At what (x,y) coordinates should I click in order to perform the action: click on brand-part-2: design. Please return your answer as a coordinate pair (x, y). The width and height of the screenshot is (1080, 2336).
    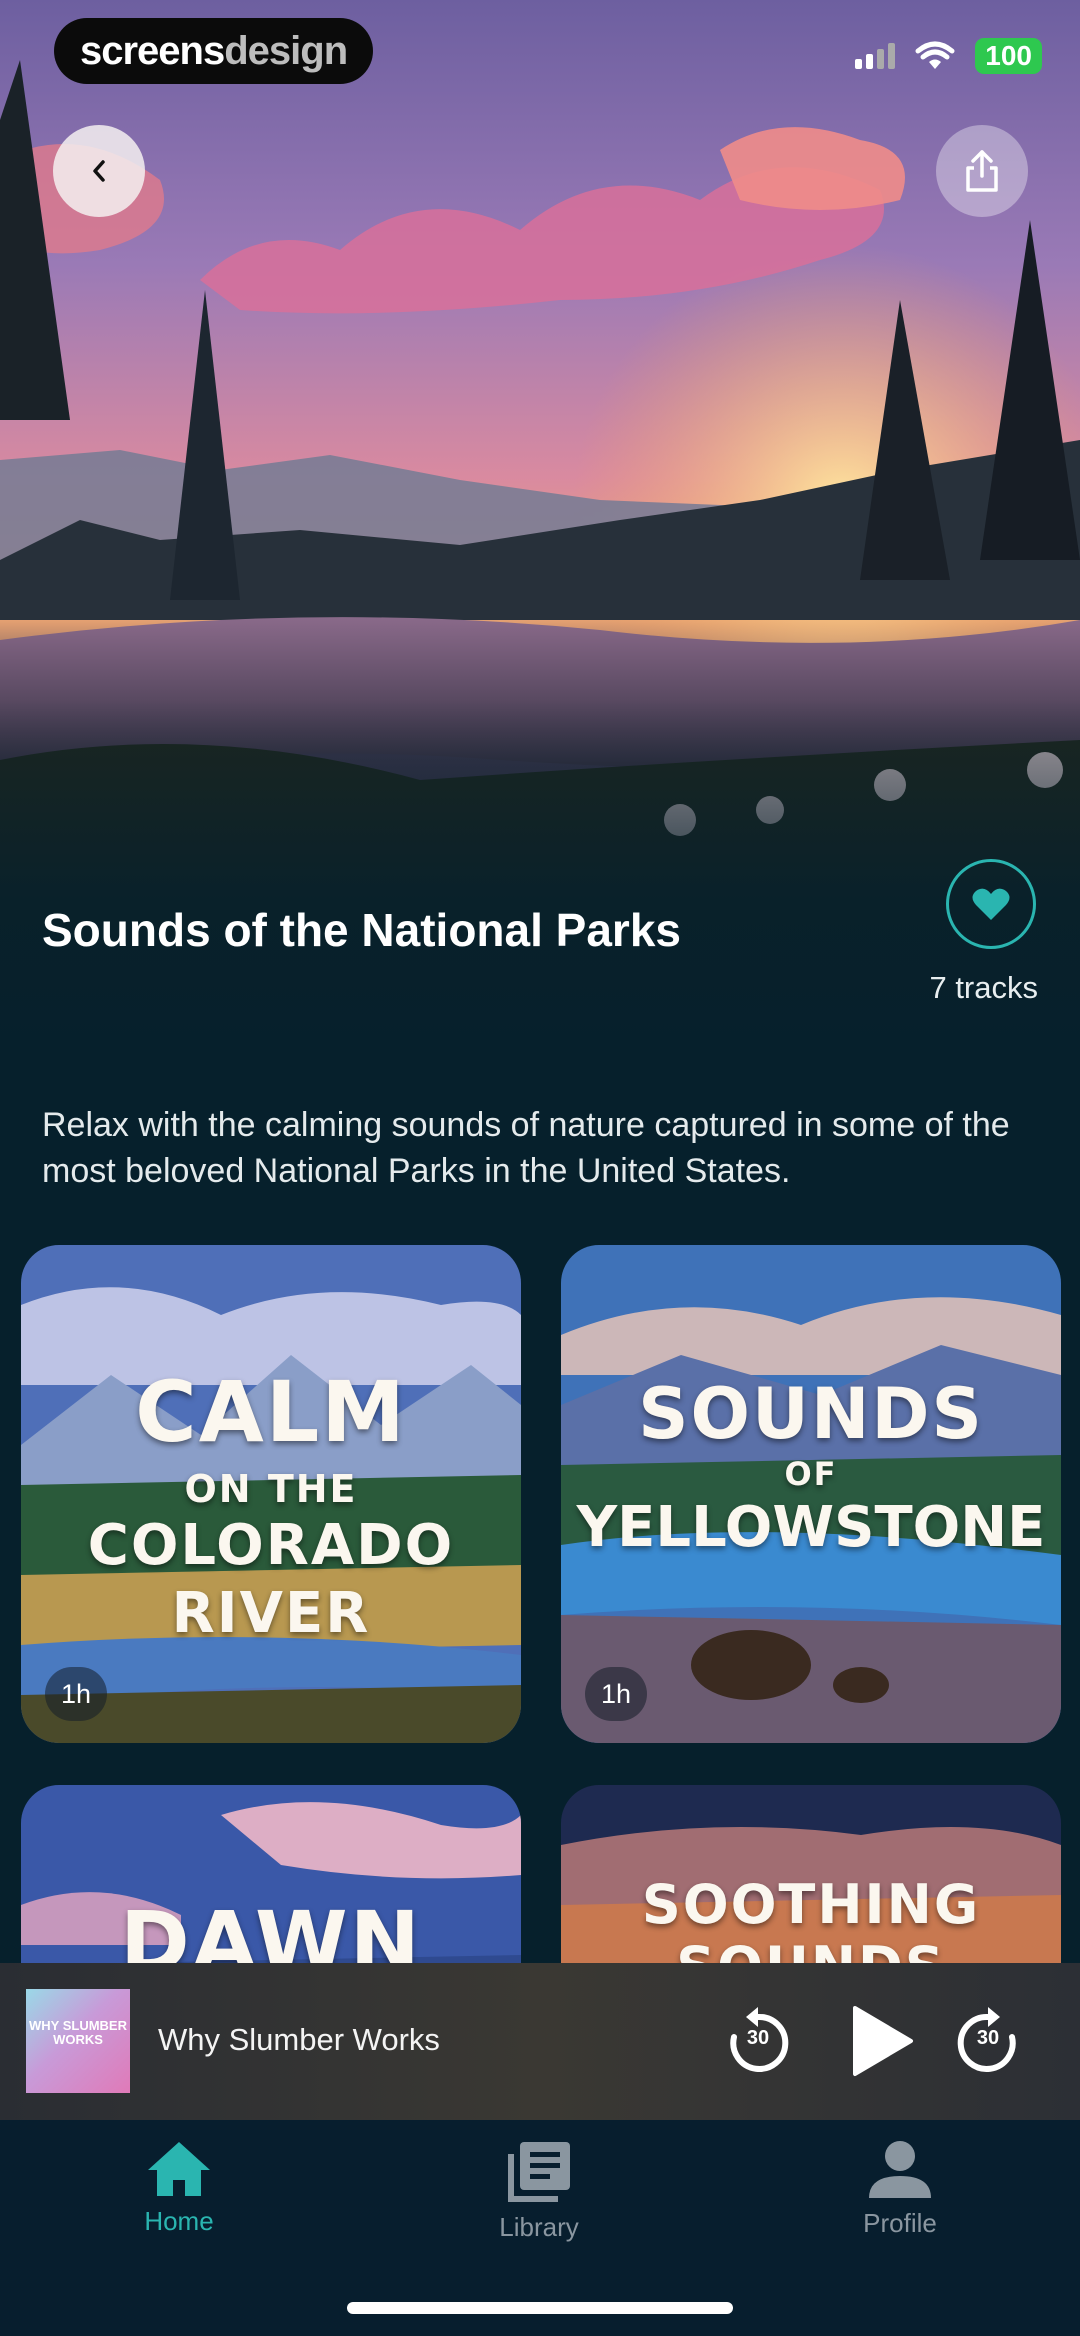
    Looking at the image, I should click on (286, 50).